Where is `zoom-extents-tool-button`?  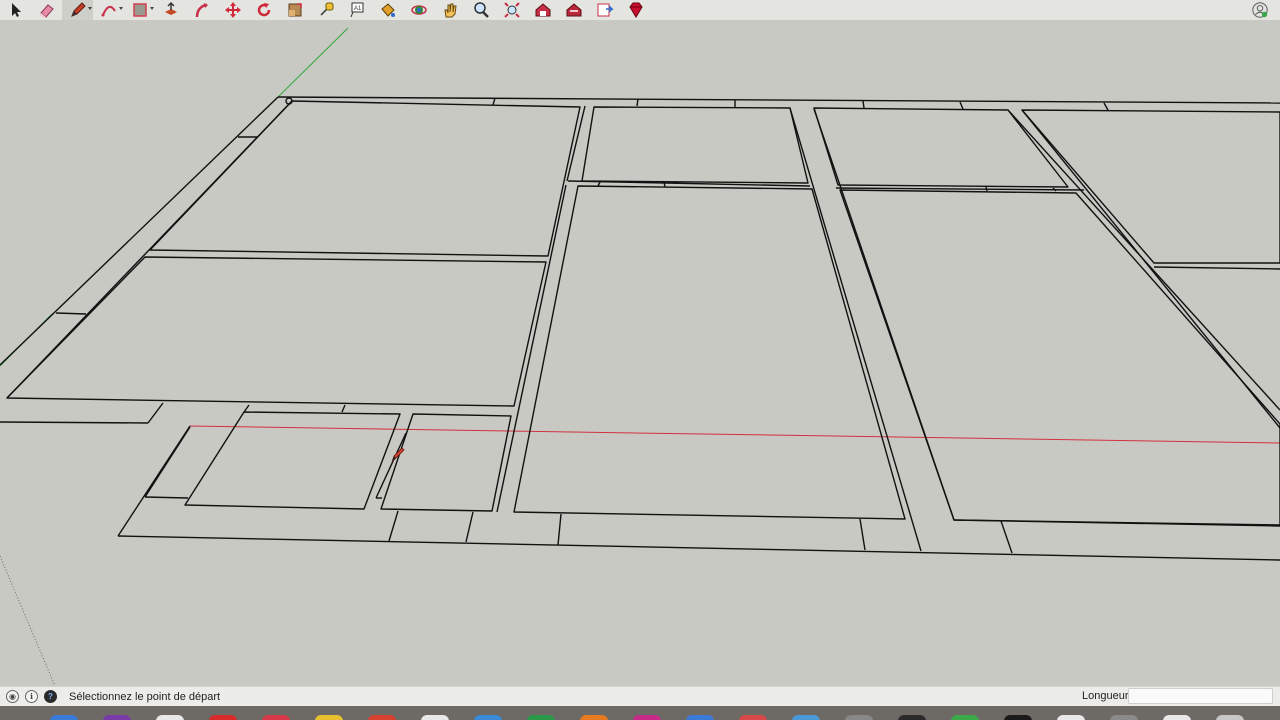 zoom-extents-tool-button is located at coordinates (511, 10).